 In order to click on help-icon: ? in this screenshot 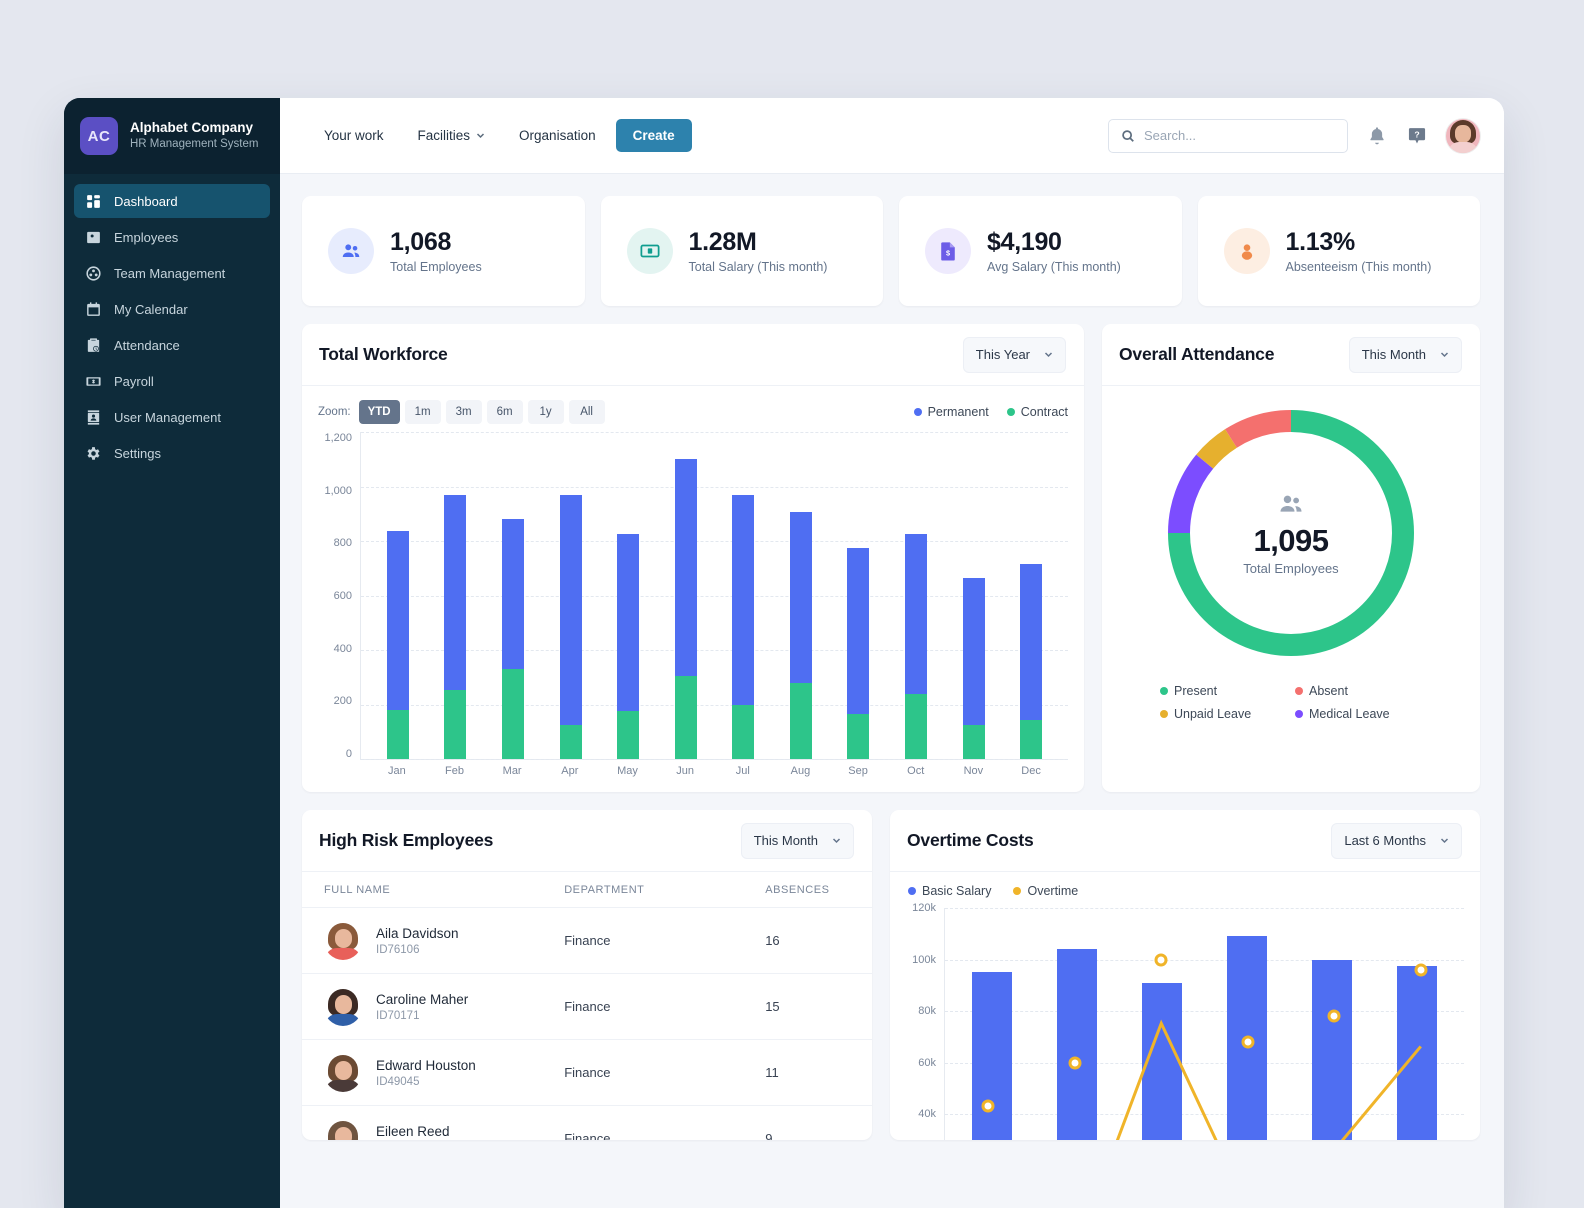, I will do `click(1417, 136)`.